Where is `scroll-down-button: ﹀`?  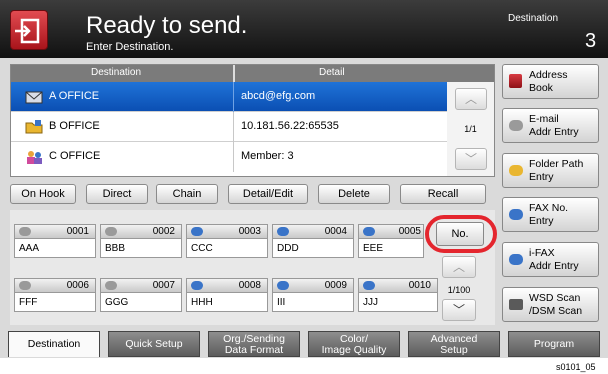 scroll-down-button: ﹀ is located at coordinates (471, 159).